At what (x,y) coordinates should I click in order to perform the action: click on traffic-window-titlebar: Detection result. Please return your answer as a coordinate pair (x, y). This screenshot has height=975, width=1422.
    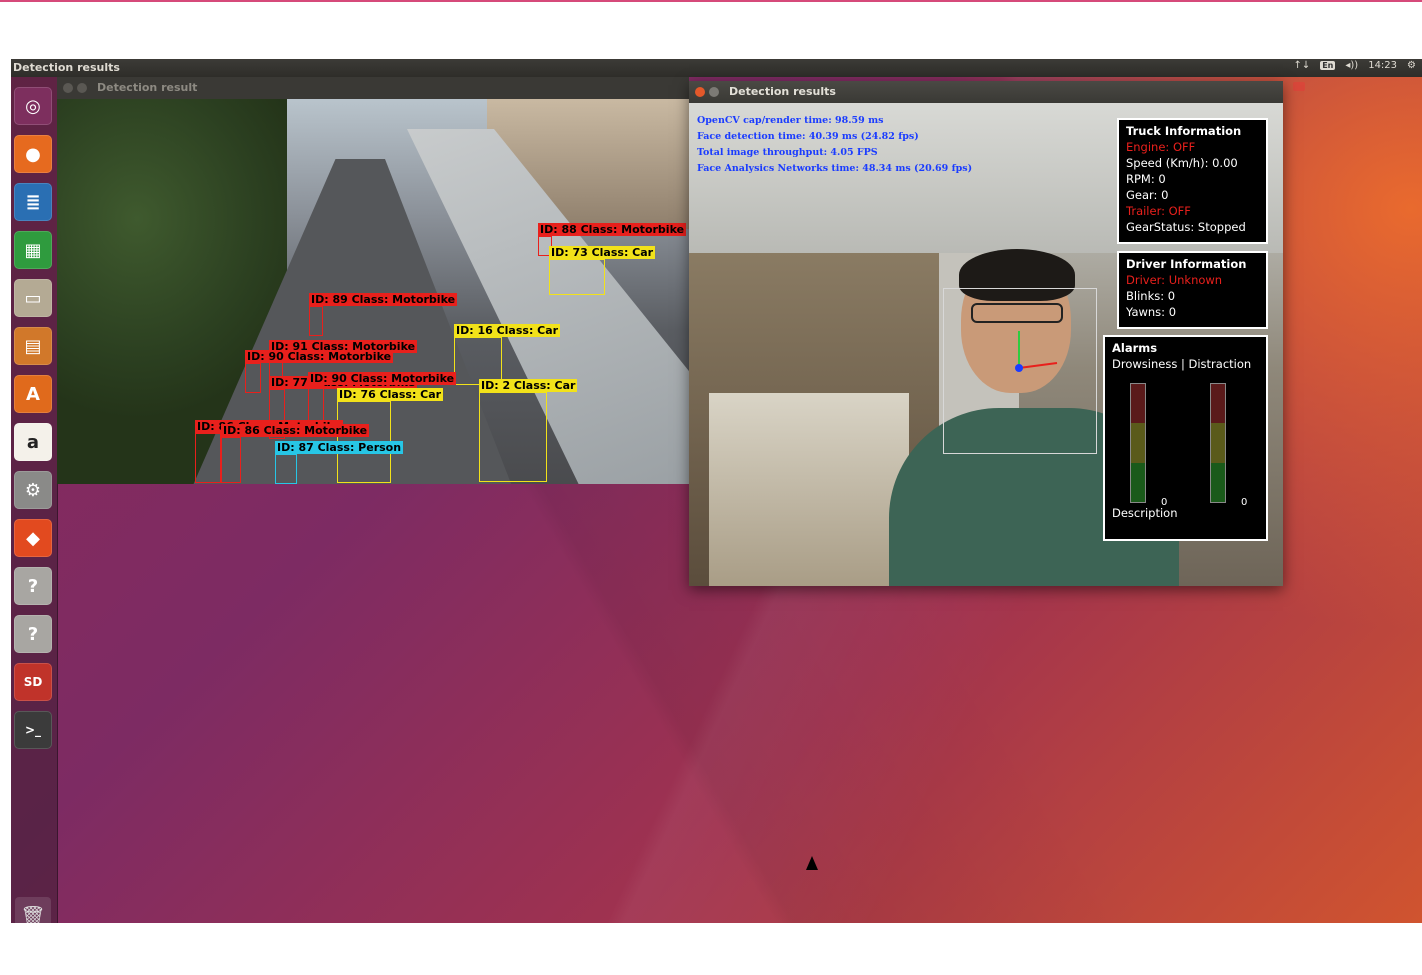
    Looking at the image, I should click on (373, 88).